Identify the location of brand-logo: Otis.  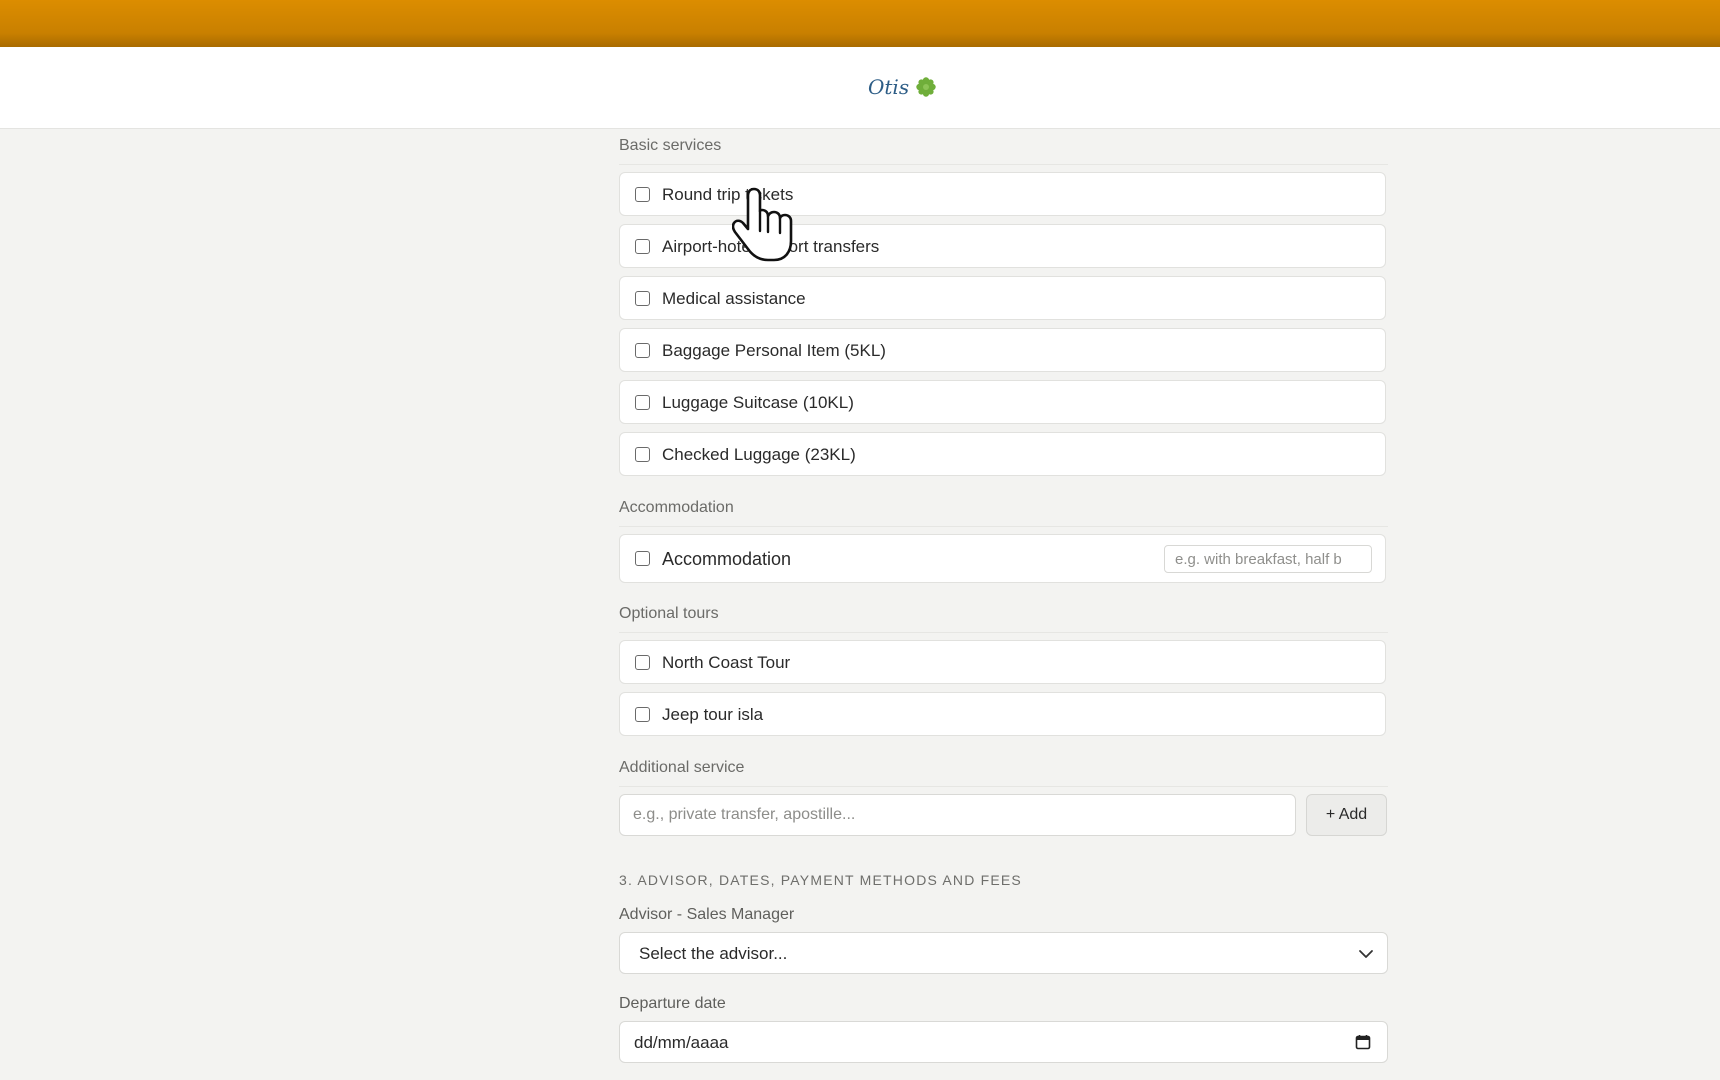
(902, 87).